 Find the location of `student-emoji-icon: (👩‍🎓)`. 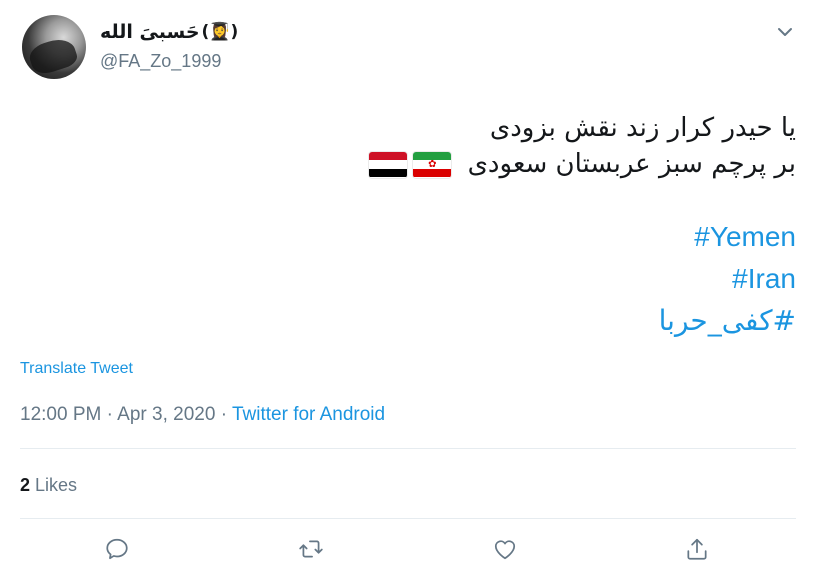

student-emoji-icon: (👩‍🎓) is located at coordinates (220, 32).